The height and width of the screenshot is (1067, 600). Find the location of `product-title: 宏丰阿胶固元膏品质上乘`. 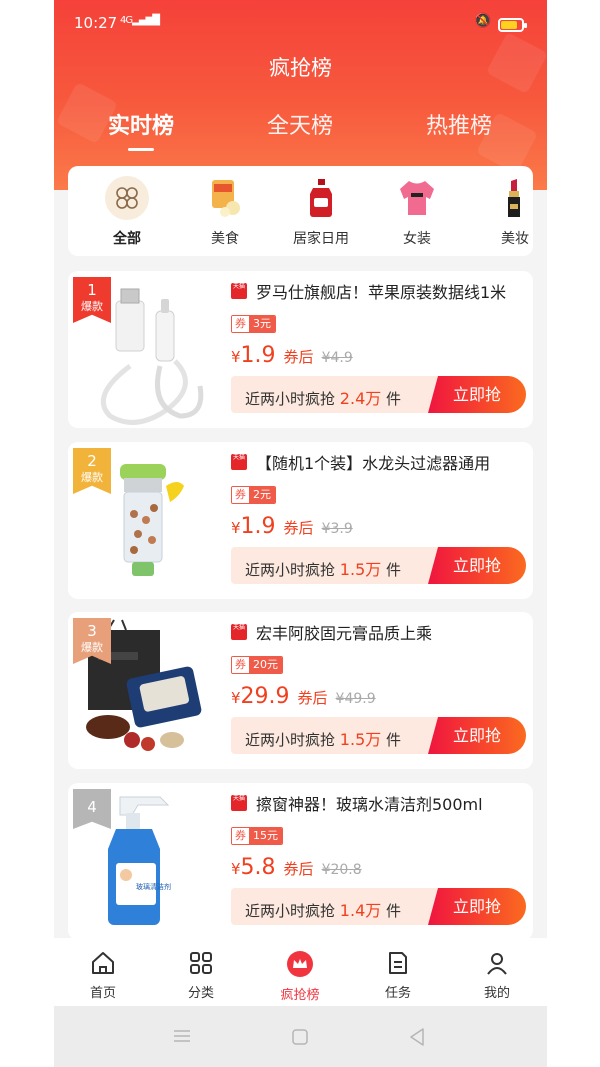

product-title: 宏丰阿胶固元膏品质上乘 is located at coordinates (391, 632).